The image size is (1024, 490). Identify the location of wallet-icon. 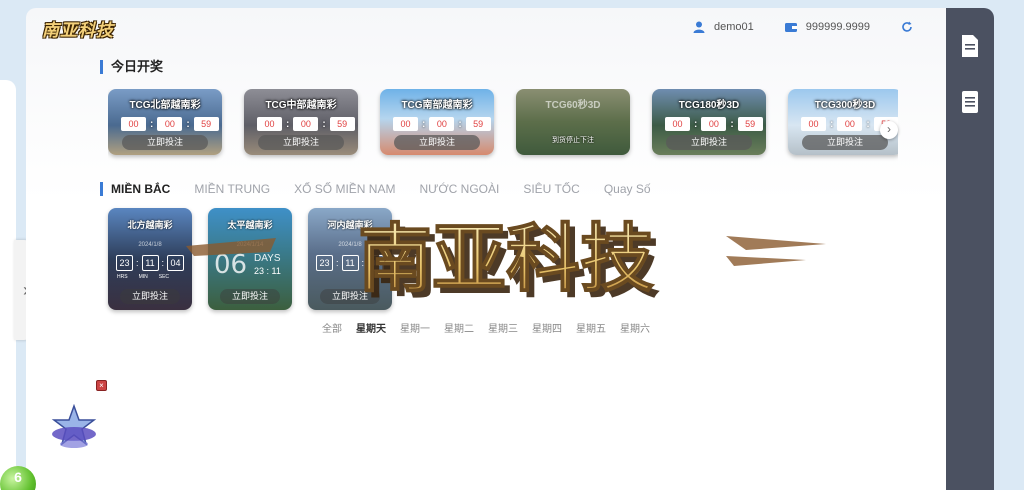
(790, 27).